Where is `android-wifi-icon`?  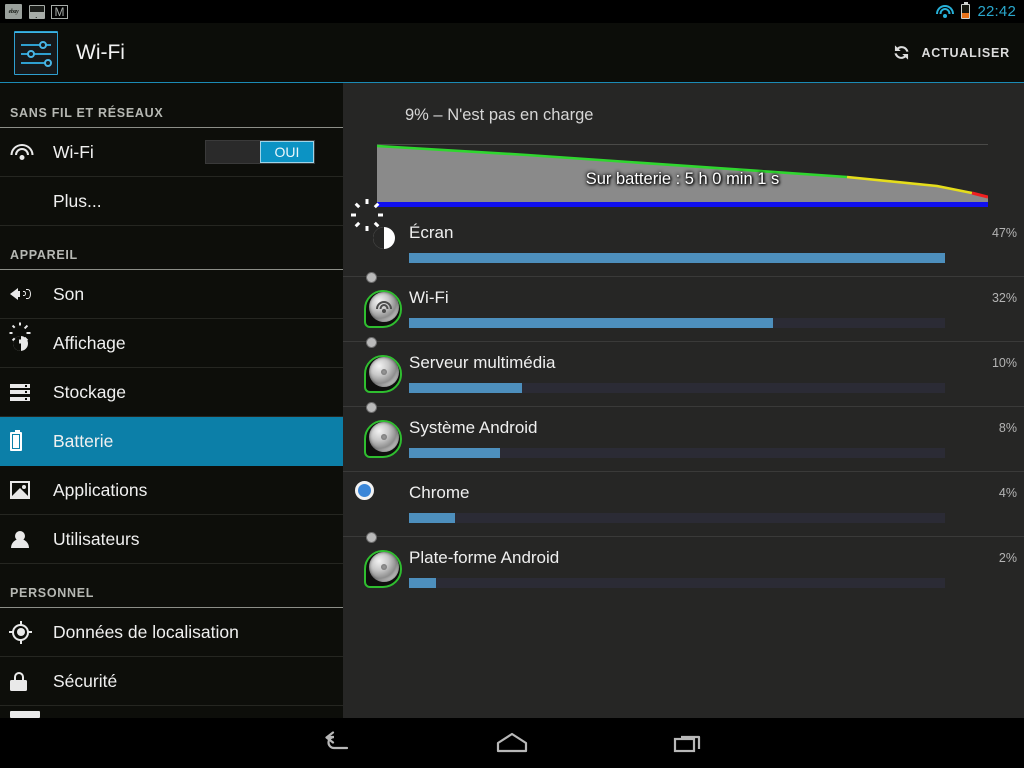 android-wifi-icon is located at coordinates (384, 301).